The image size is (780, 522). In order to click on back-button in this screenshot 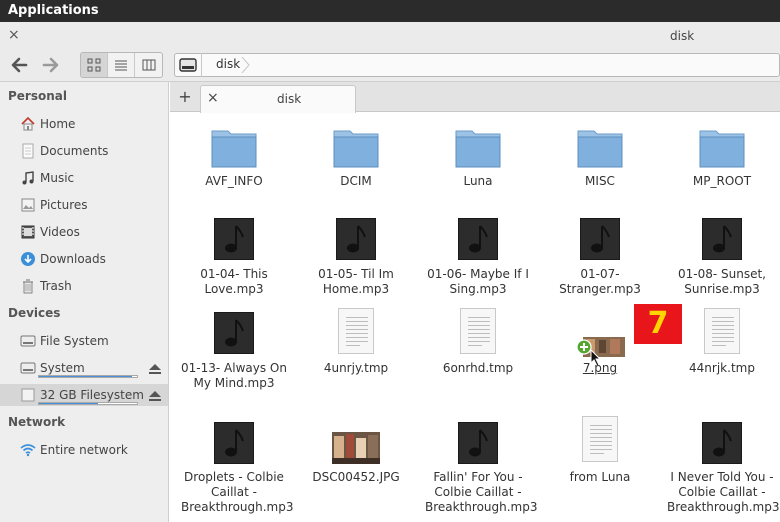, I will do `click(19, 65)`.